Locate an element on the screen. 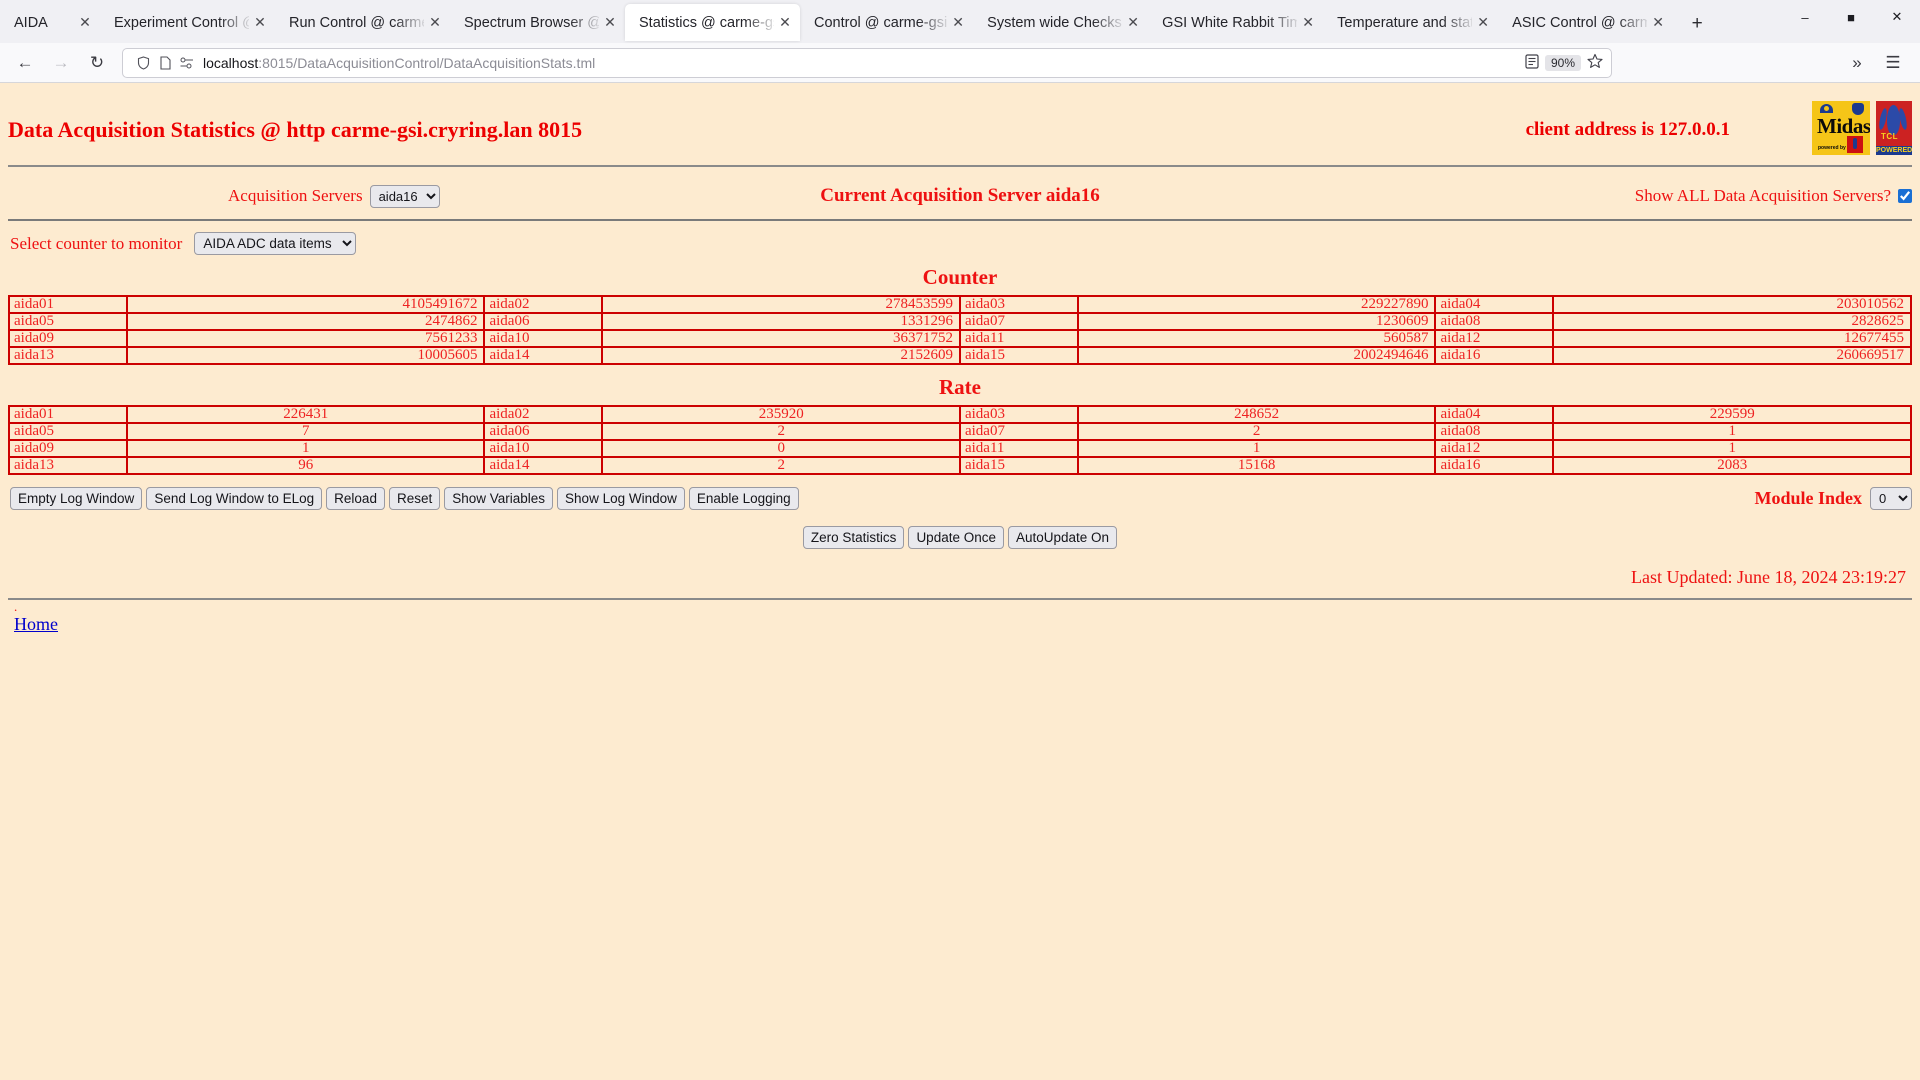  star-icon is located at coordinates (1595, 63).